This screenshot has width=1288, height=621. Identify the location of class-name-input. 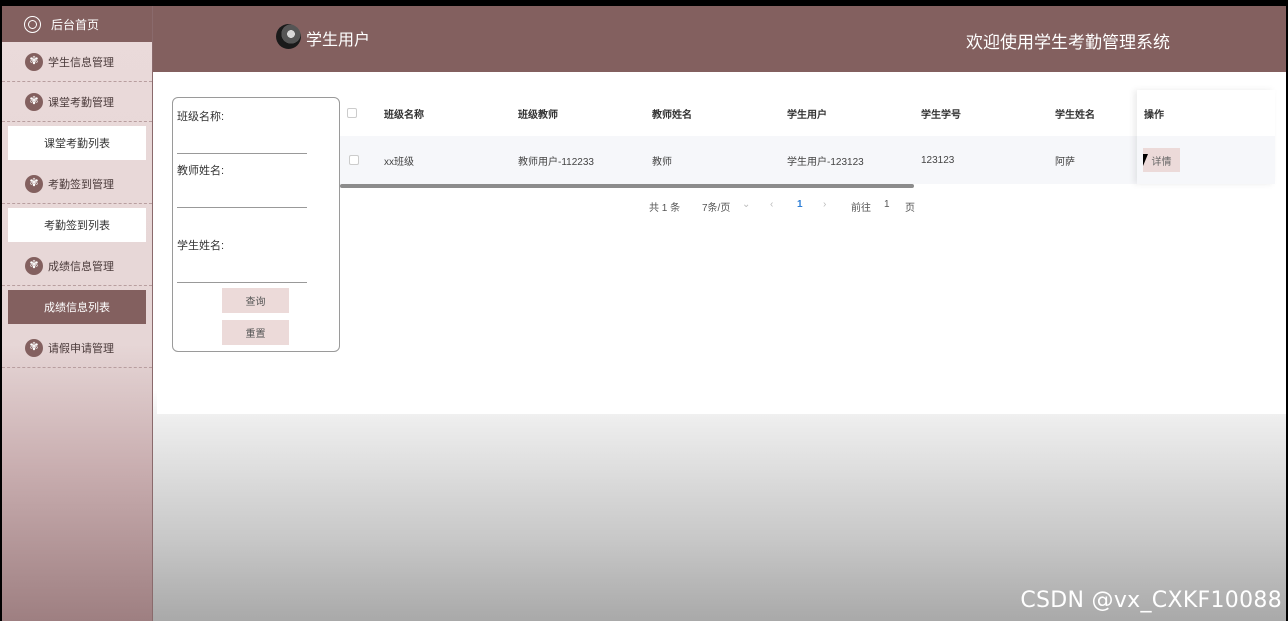
(242, 145).